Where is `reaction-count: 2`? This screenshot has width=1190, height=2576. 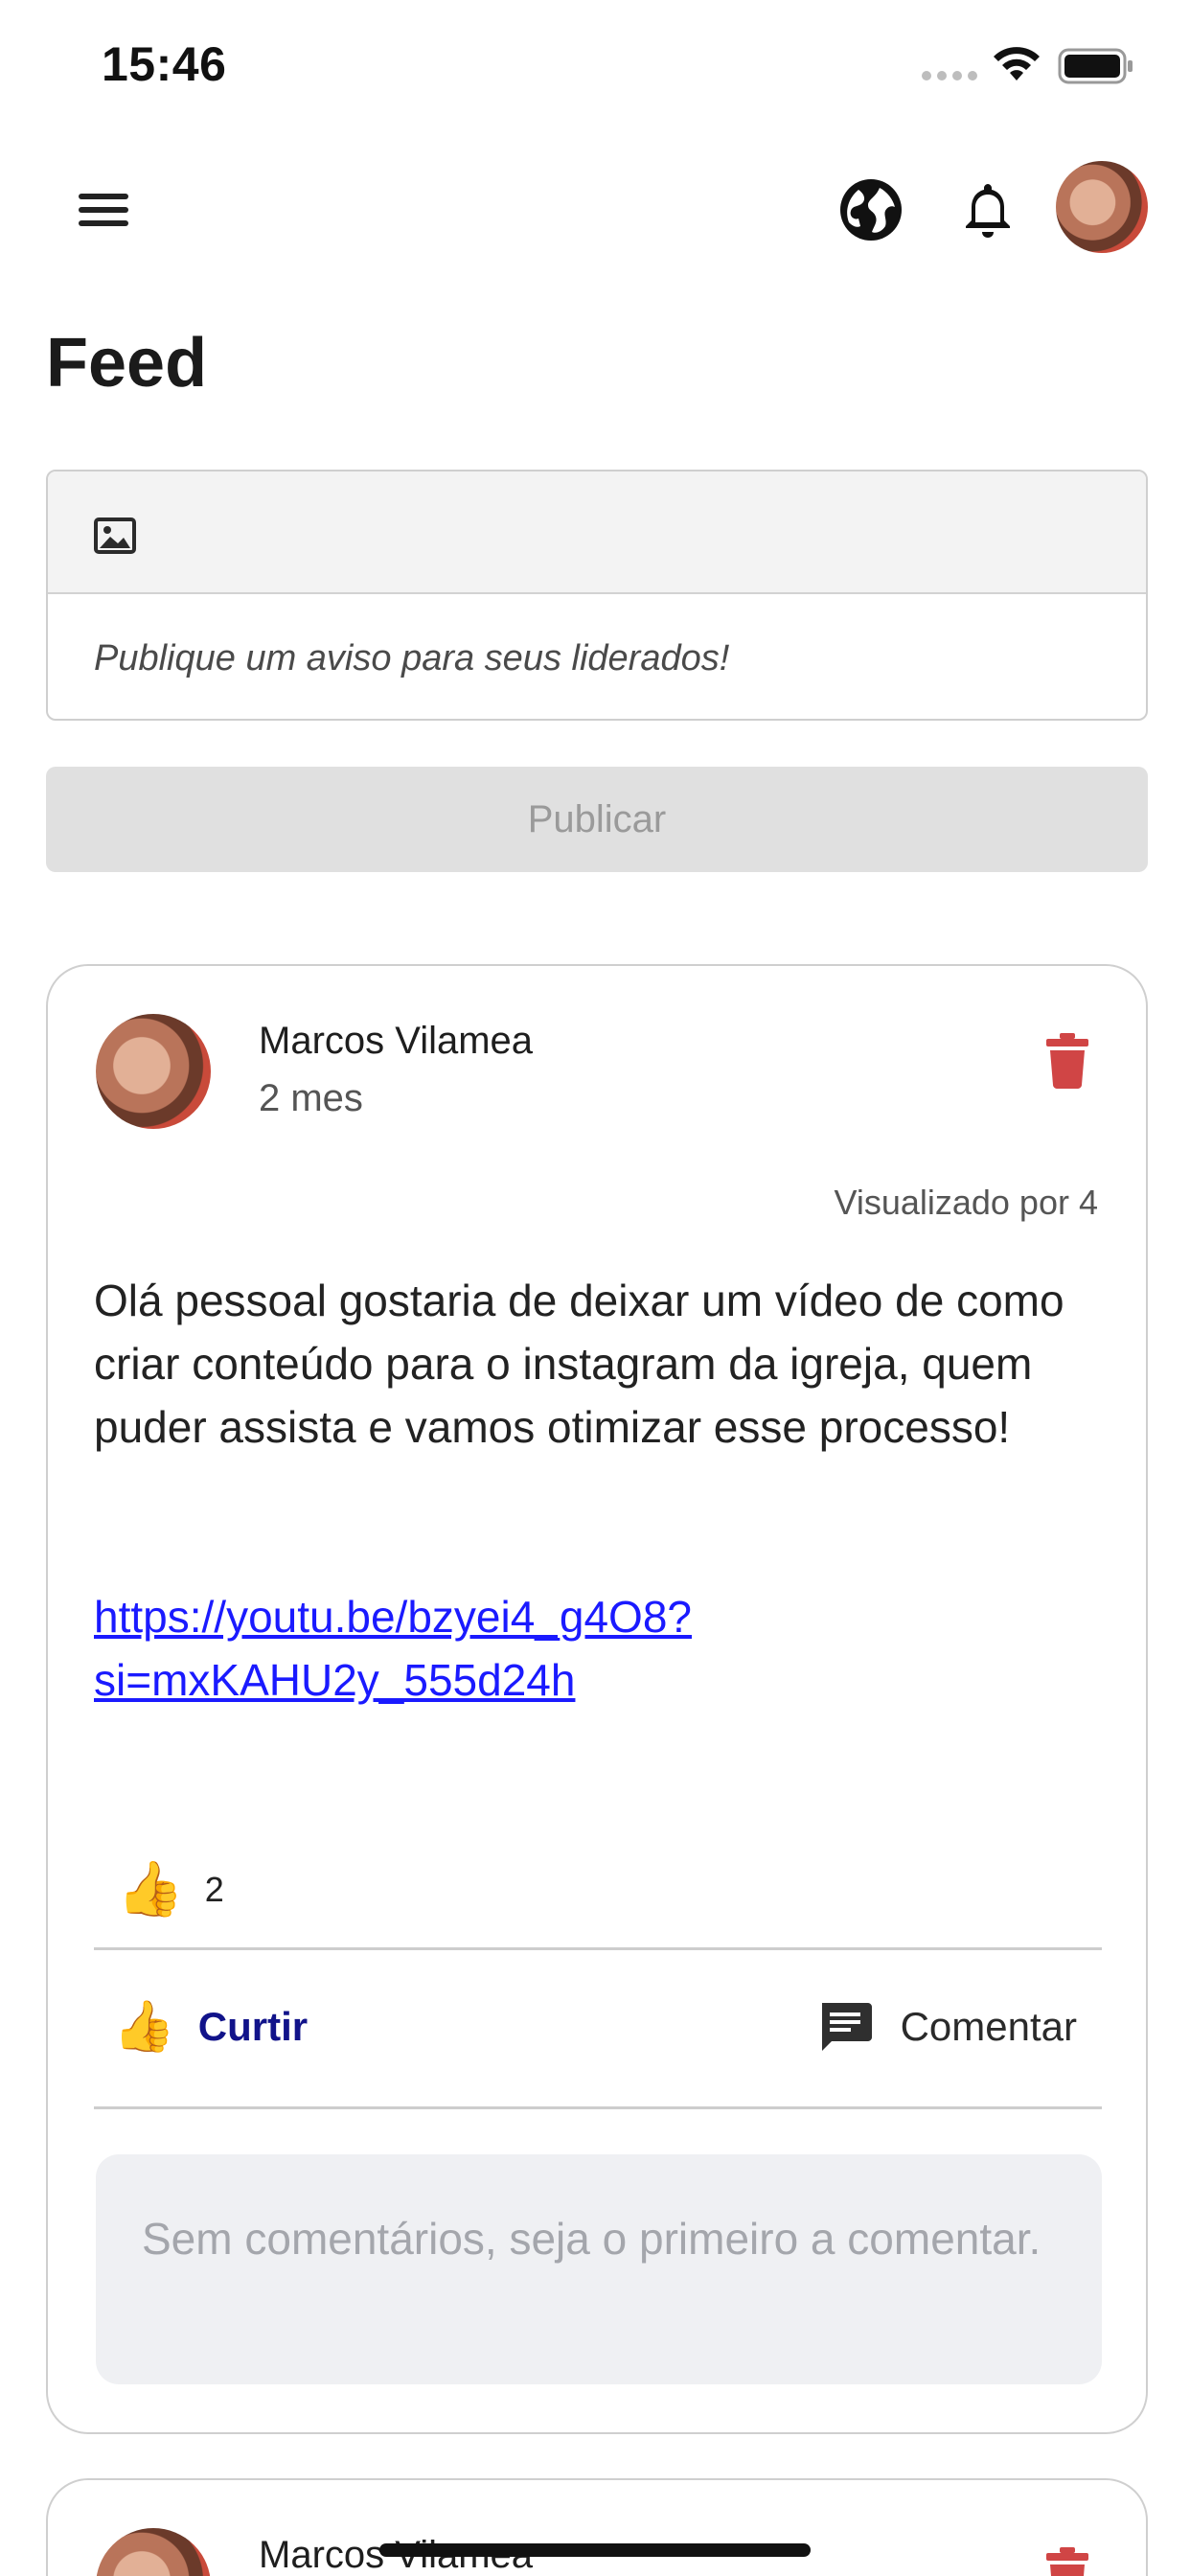 reaction-count: 2 is located at coordinates (214, 1889).